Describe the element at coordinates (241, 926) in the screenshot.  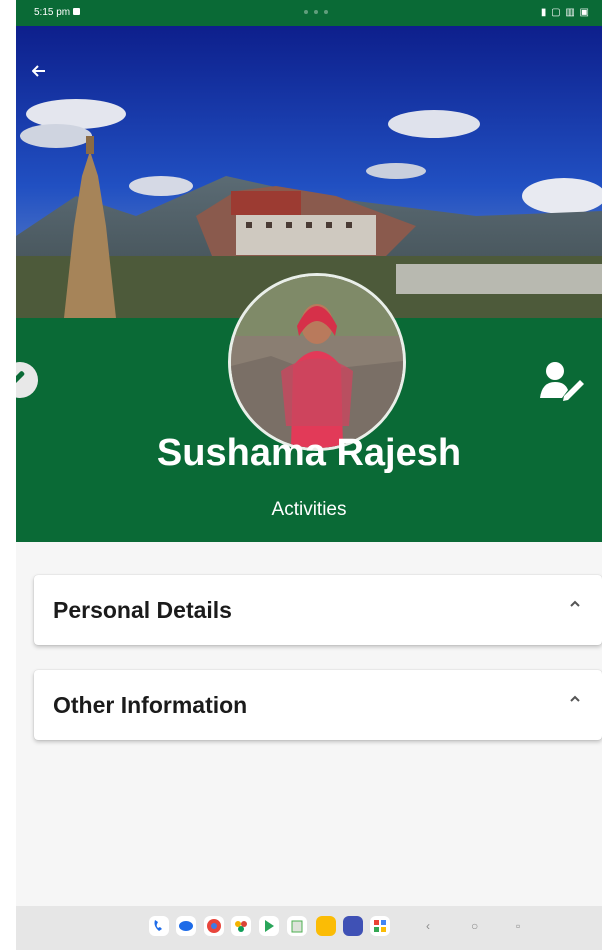
I see `photos-icon` at that location.